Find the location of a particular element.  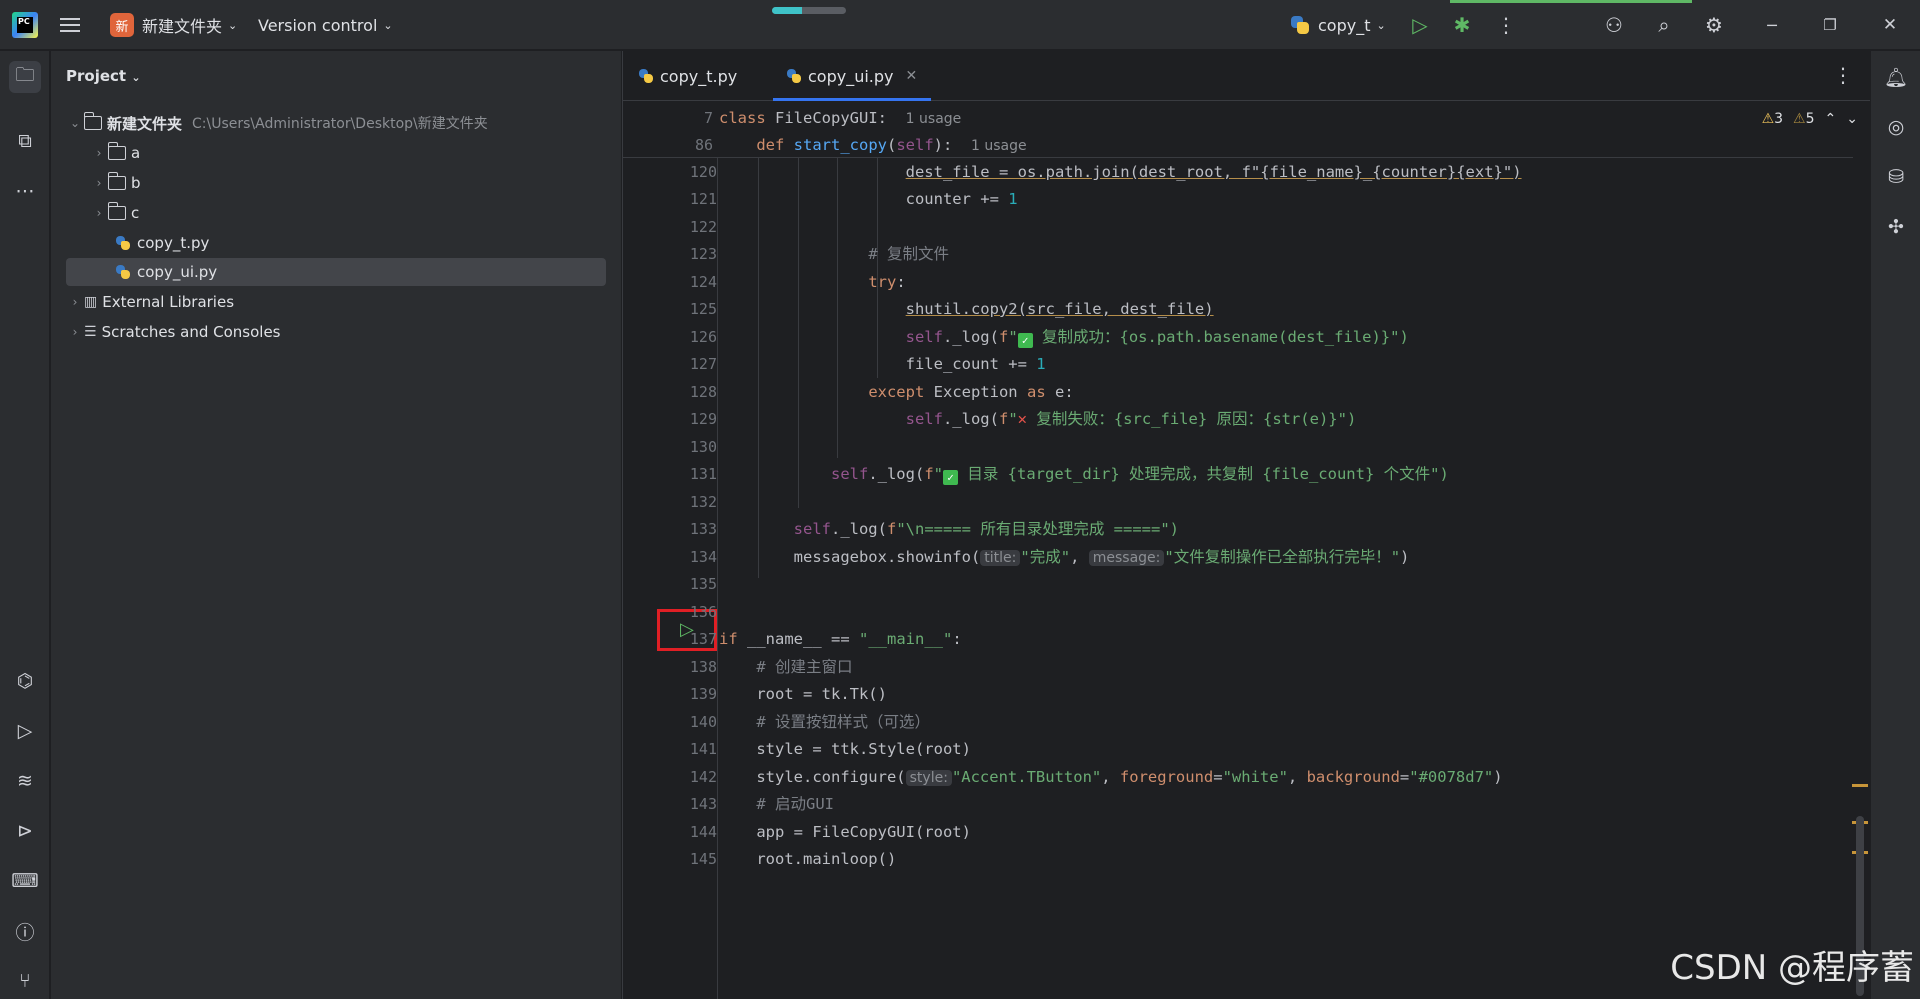

code-line-127: file_count += 1 is located at coordinates (882, 364).